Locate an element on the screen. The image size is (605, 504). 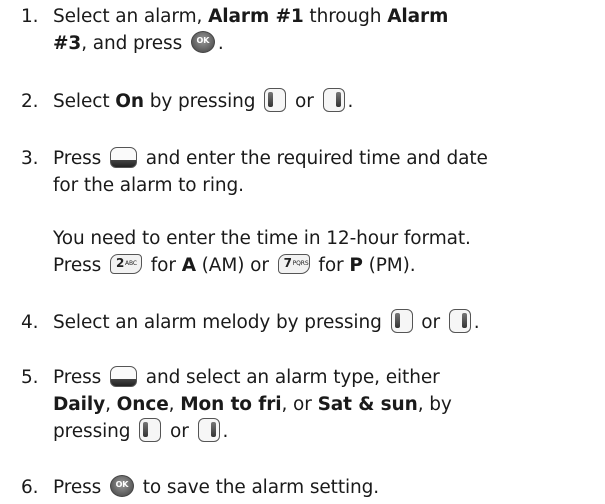
key-2-icon: 2 ABC is located at coordinates (125, 264).